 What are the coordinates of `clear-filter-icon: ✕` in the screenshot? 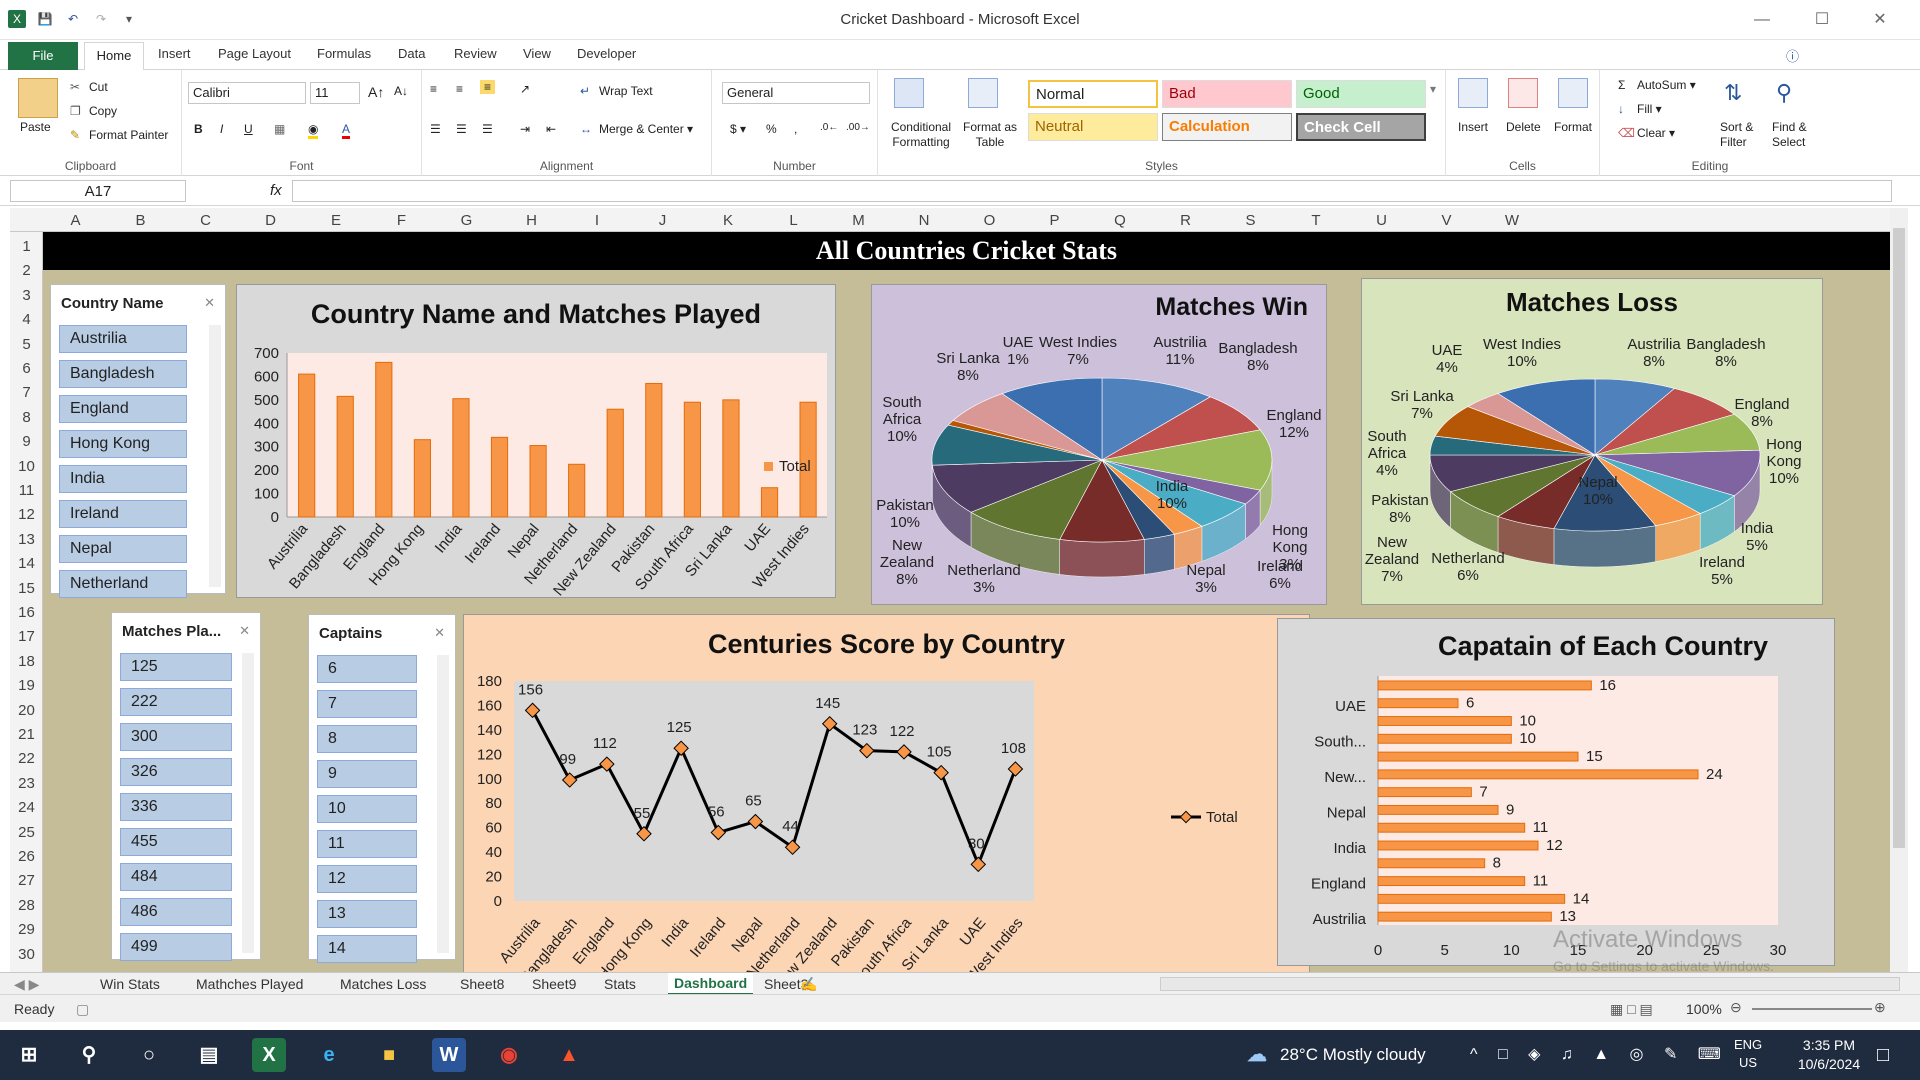 It's located at (209, 303).